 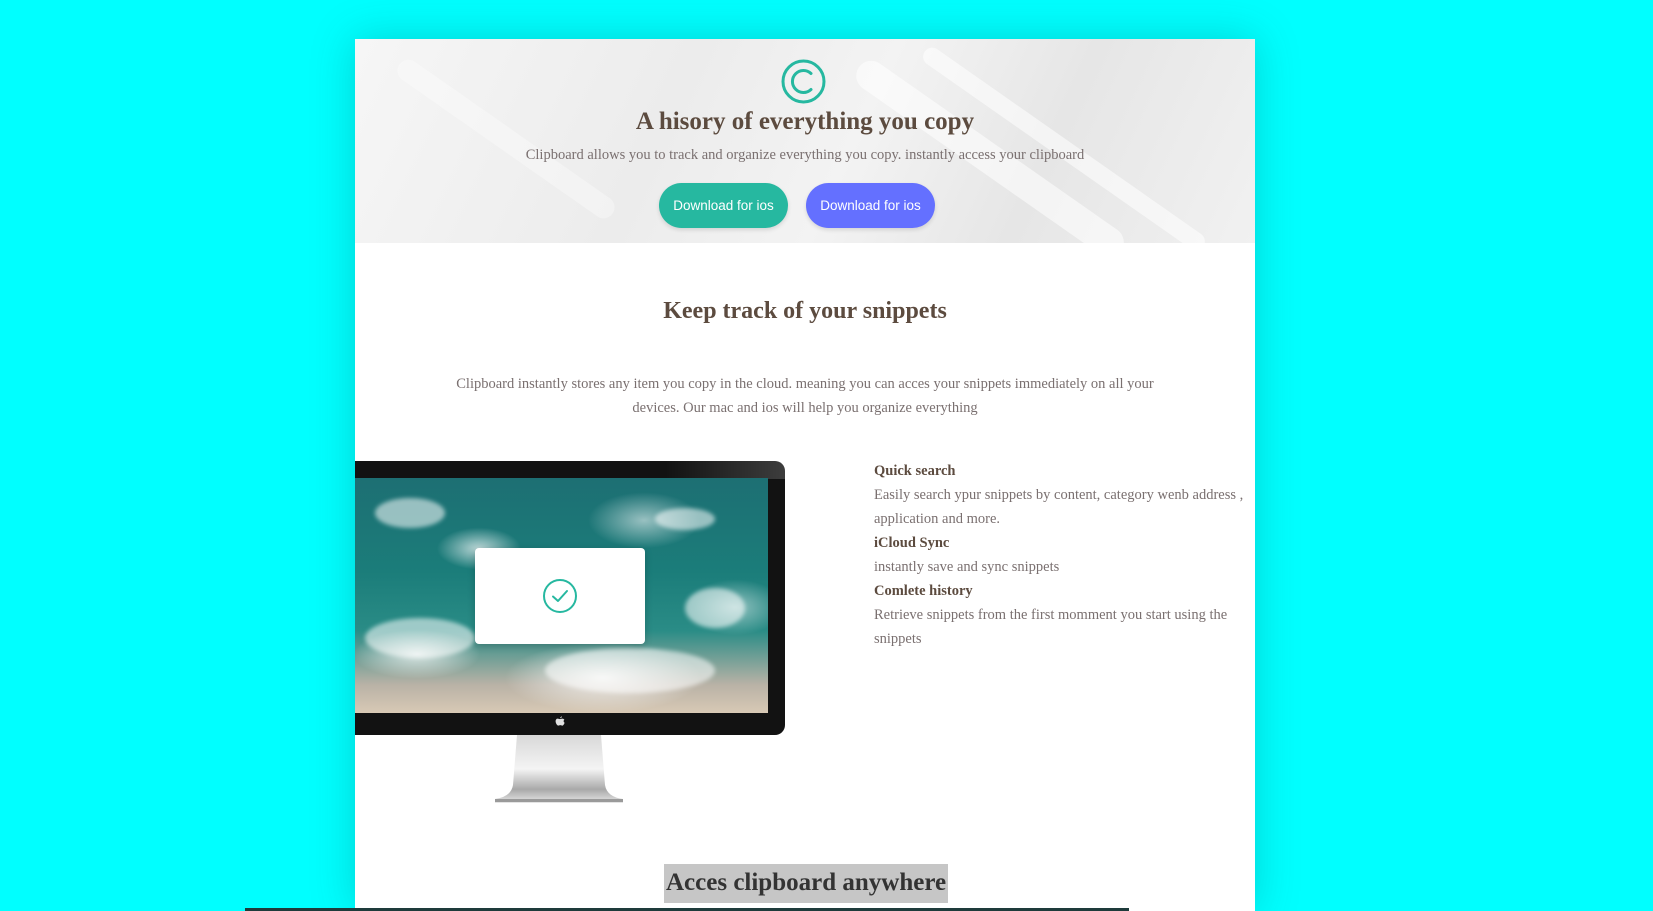 I want to click on monitor-screen, so click(x=561, y=595).